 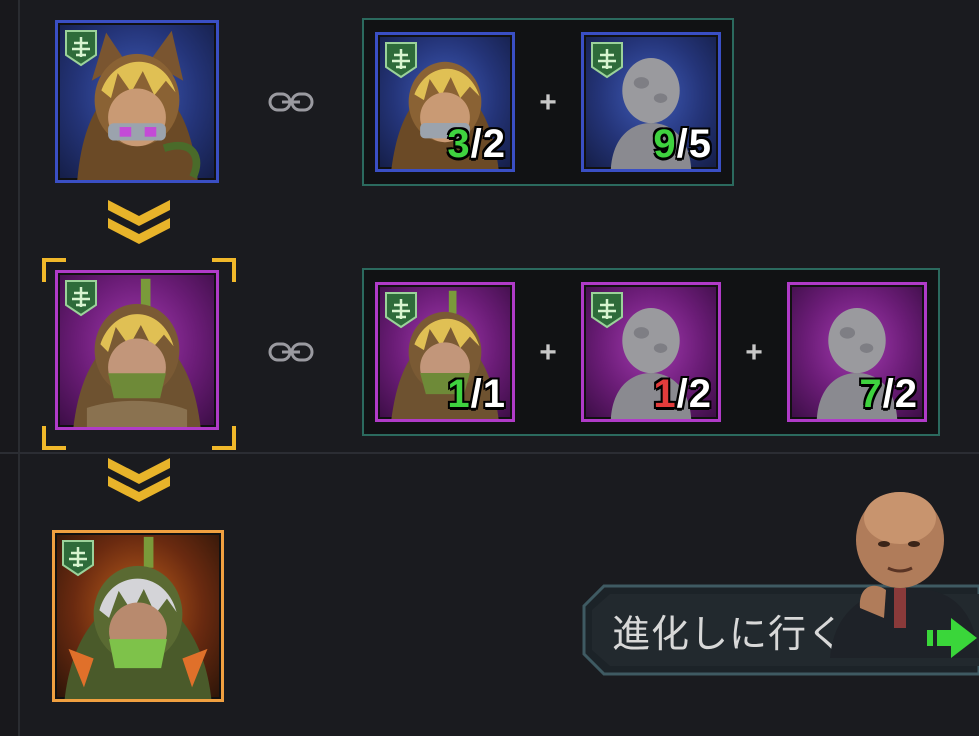 I want to click on material-card-hero-copy: 1/1, so click(x=445, y=352).